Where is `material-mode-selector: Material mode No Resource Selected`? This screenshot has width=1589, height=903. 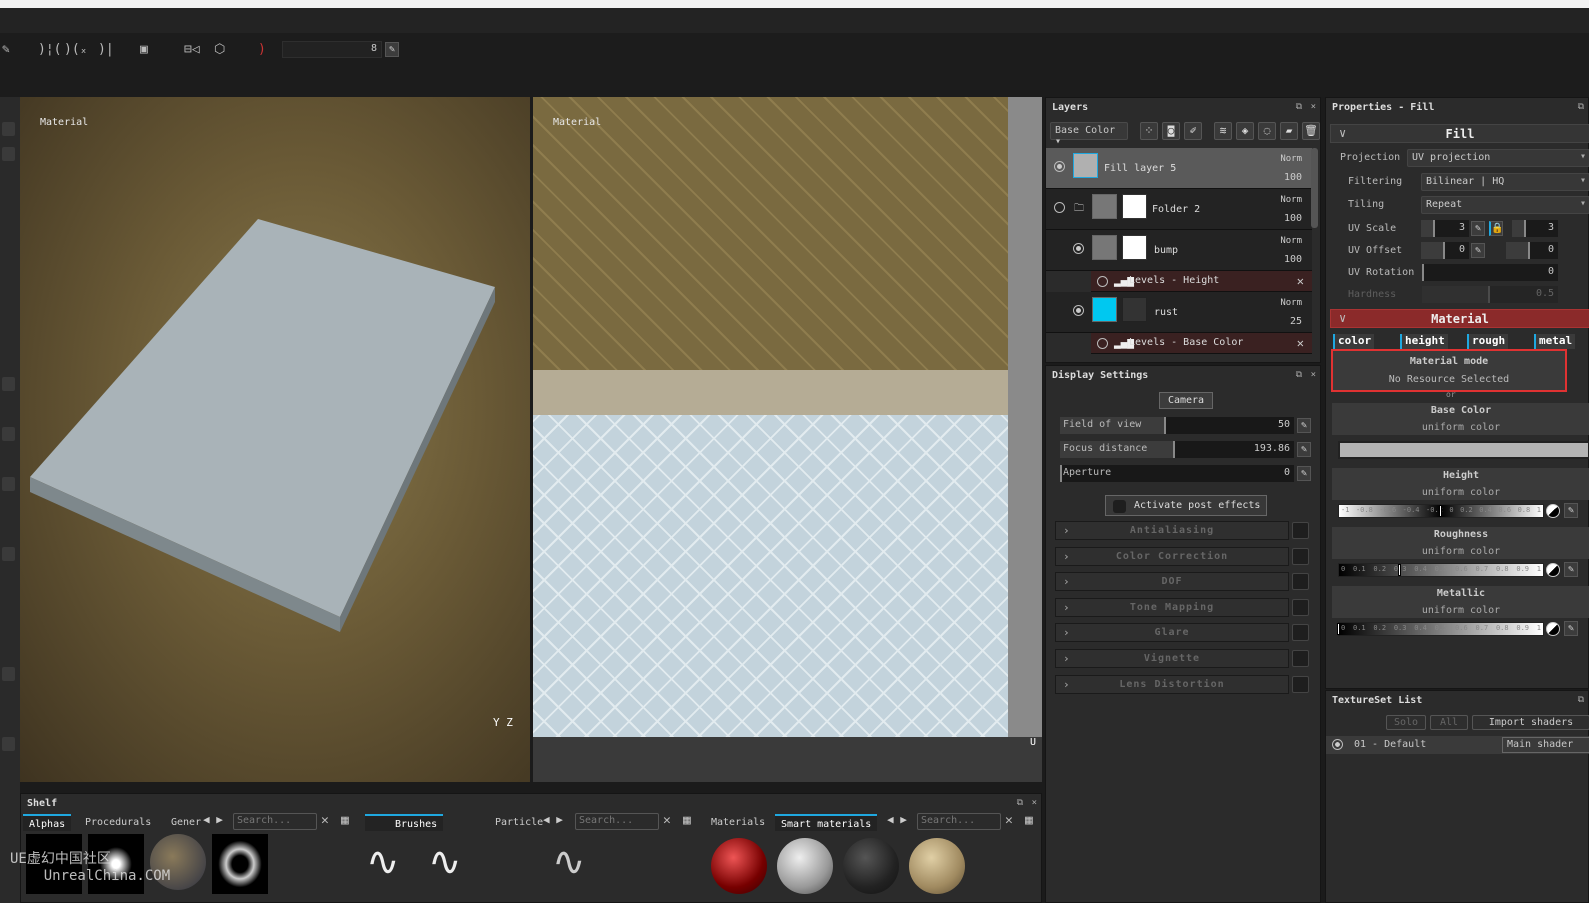
material-mode-selector: Material mode No Resource Selected is located at coordinates (1449, 370).